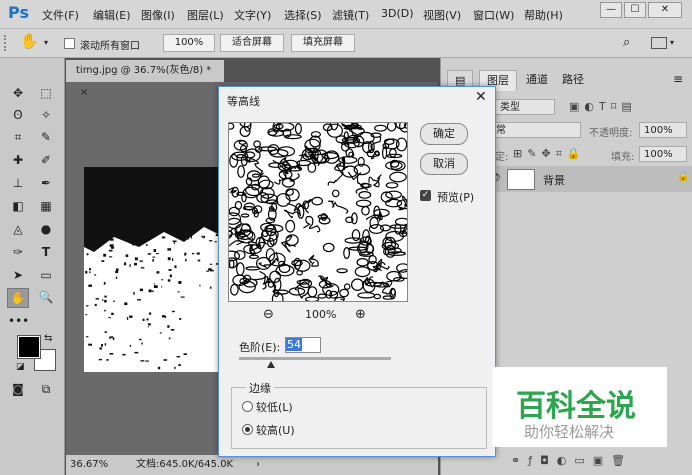 The image size is (692, 475). I want to click on search-icon: ⌕, so click(626, 42).